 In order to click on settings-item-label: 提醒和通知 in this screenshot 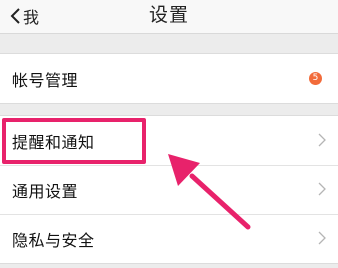, I will do `click(53, 142)`.